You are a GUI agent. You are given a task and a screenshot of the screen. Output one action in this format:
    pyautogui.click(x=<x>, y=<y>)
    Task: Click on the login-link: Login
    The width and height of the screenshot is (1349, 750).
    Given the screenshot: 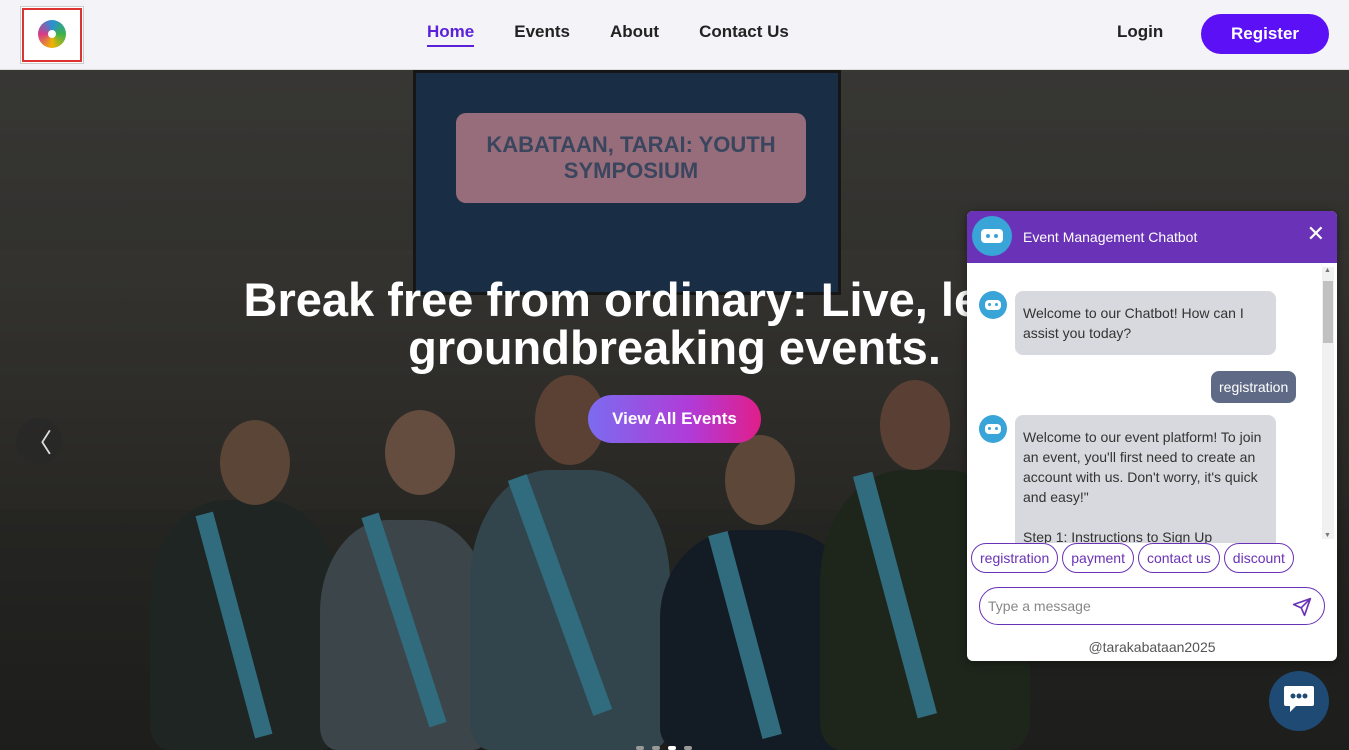 What is the action you would take?
    pyautogui.click(x=1140, y=32)
    